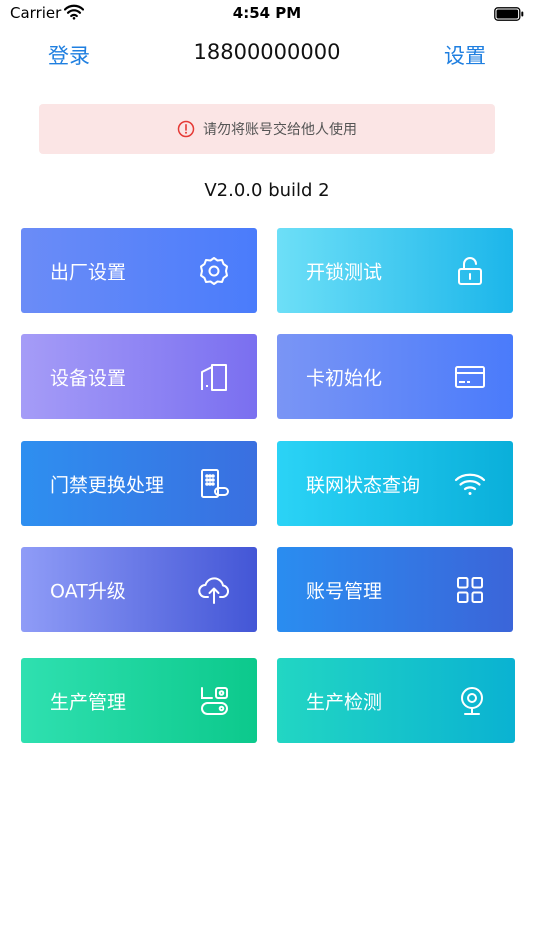 The image size is (534, 950). I want to click on device-panel-icon, so click(214, 377).